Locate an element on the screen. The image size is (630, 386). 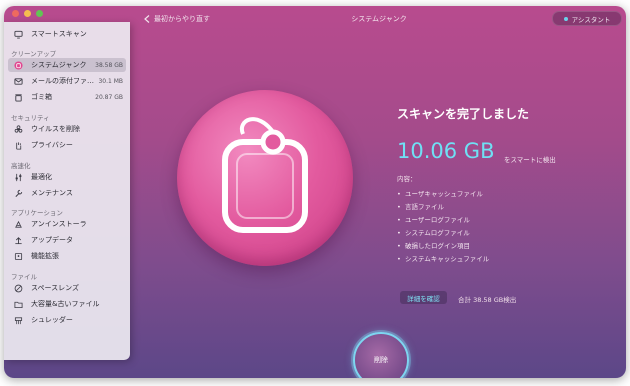
sidebar-item-updater: アップデータ is located at coordinates (67, 240).